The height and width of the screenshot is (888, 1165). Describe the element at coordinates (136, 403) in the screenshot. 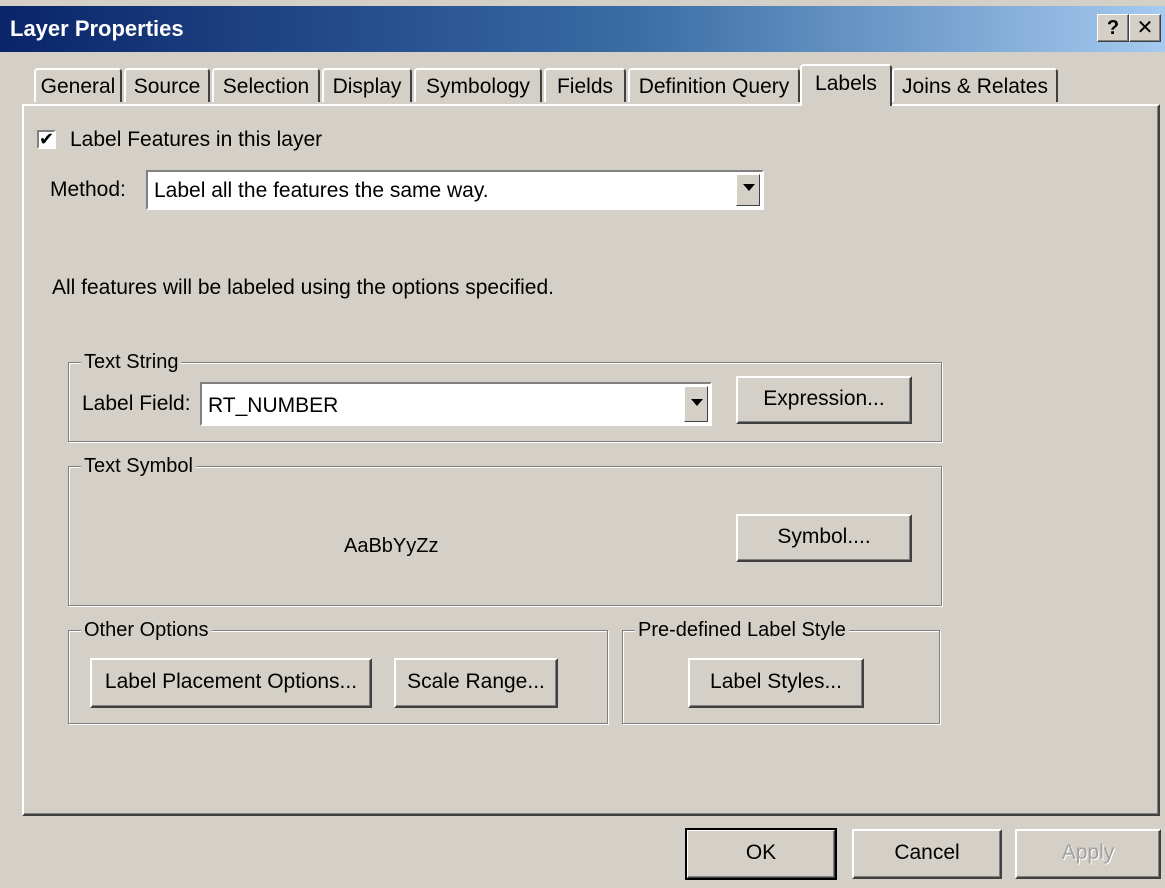

I see `label-field-label: Label Field:` at that location.